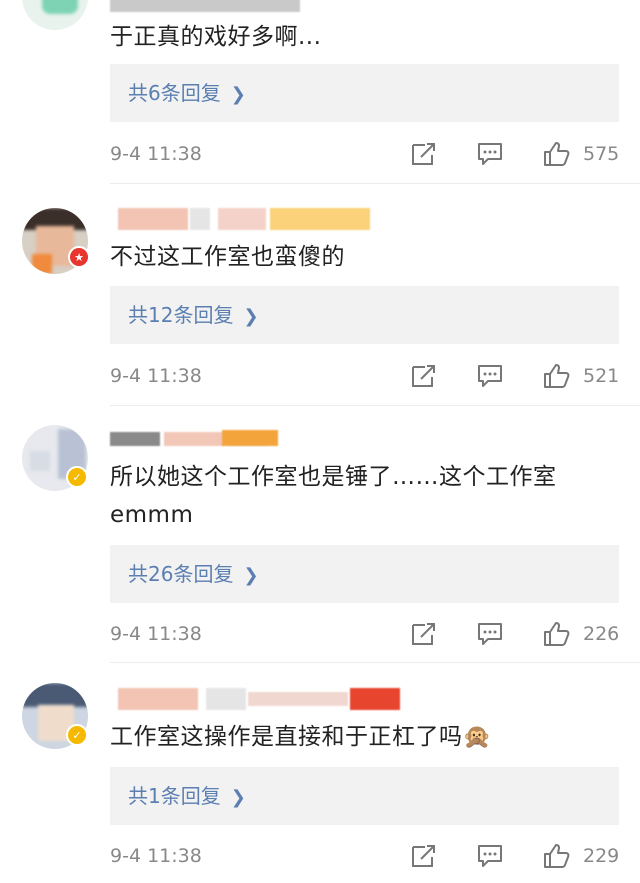  I want to click on replies-count: 共26条回复, so click(181, 574).